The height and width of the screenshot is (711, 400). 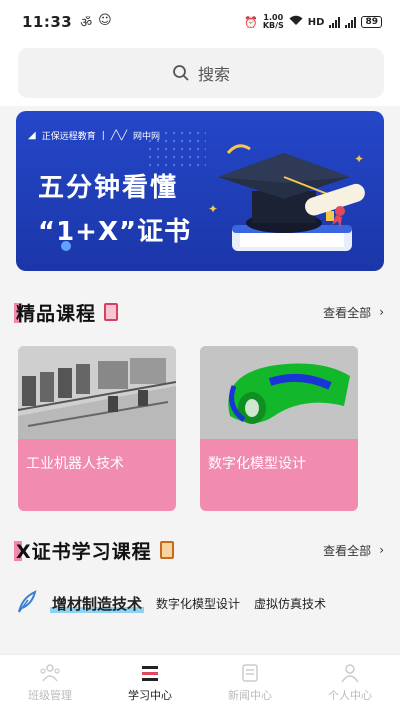 I want to click on feather-icon, so click(x=27, y=603).